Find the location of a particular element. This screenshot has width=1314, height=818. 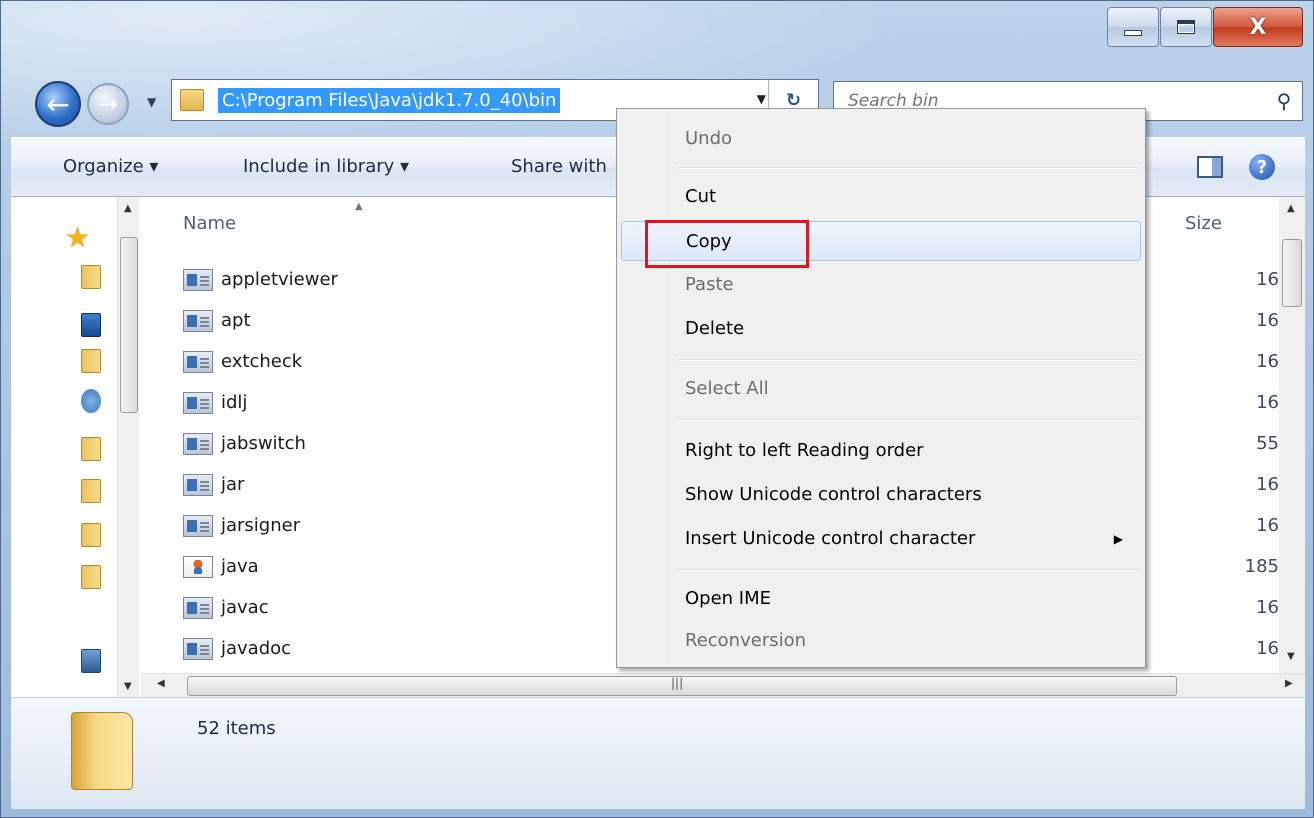

menu-item-delete: Delete is located at coordinates (881, 329).